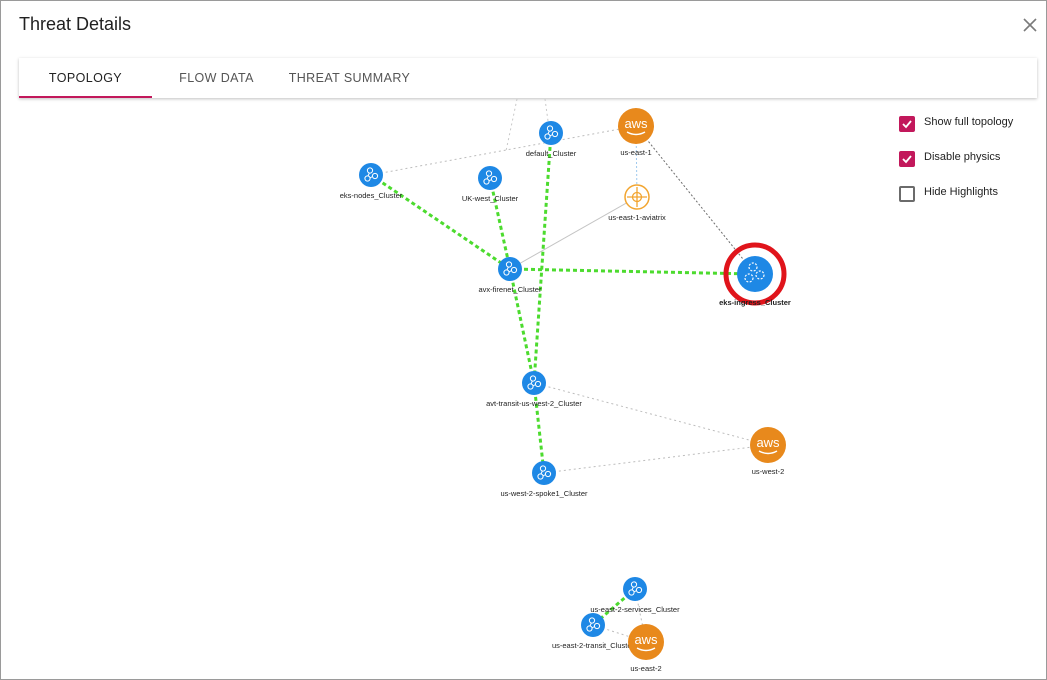  What do you see at coordinates (534, 403) in the screenshot?
I see `node-label: avt-transit-us-west-2_Cluster` at bounding box center [534, 403].